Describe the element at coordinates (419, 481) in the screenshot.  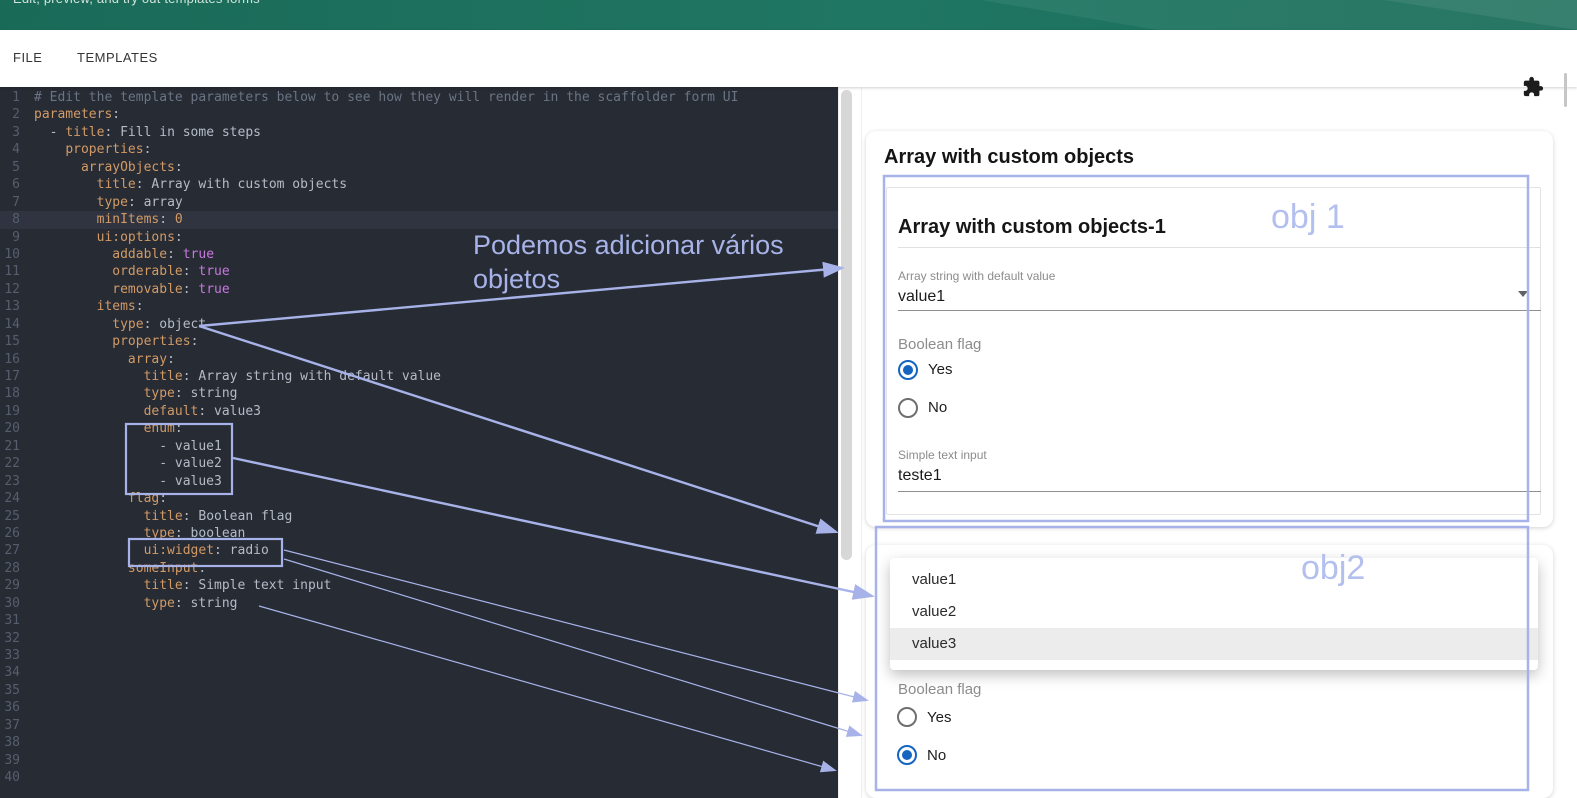
I see `code-line: 23 - value3` at that location.